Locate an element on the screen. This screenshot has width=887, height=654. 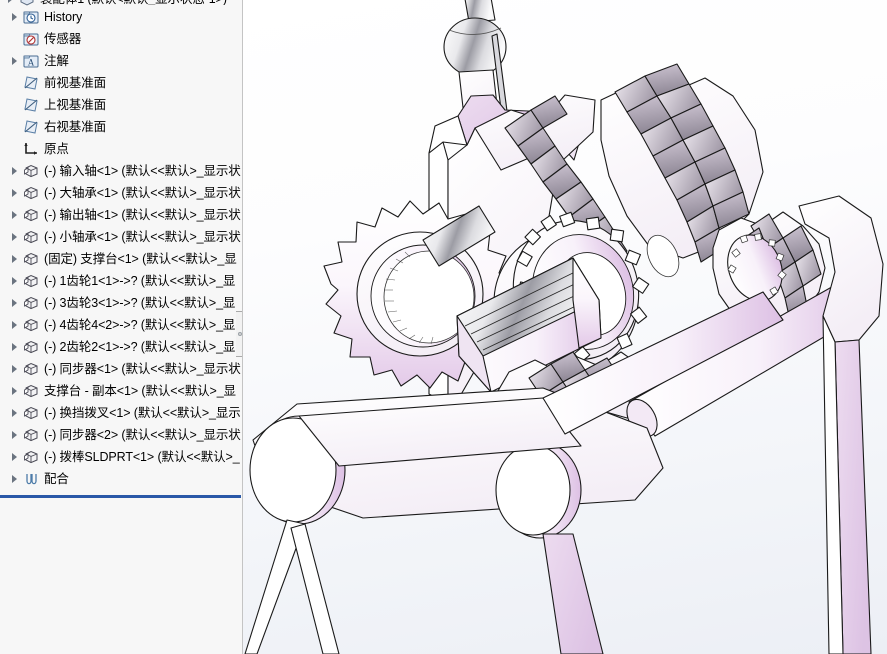
tree-item-label: 装配体1 (默认<默认_显示状态-1>) is located at coordinates (133, 2).